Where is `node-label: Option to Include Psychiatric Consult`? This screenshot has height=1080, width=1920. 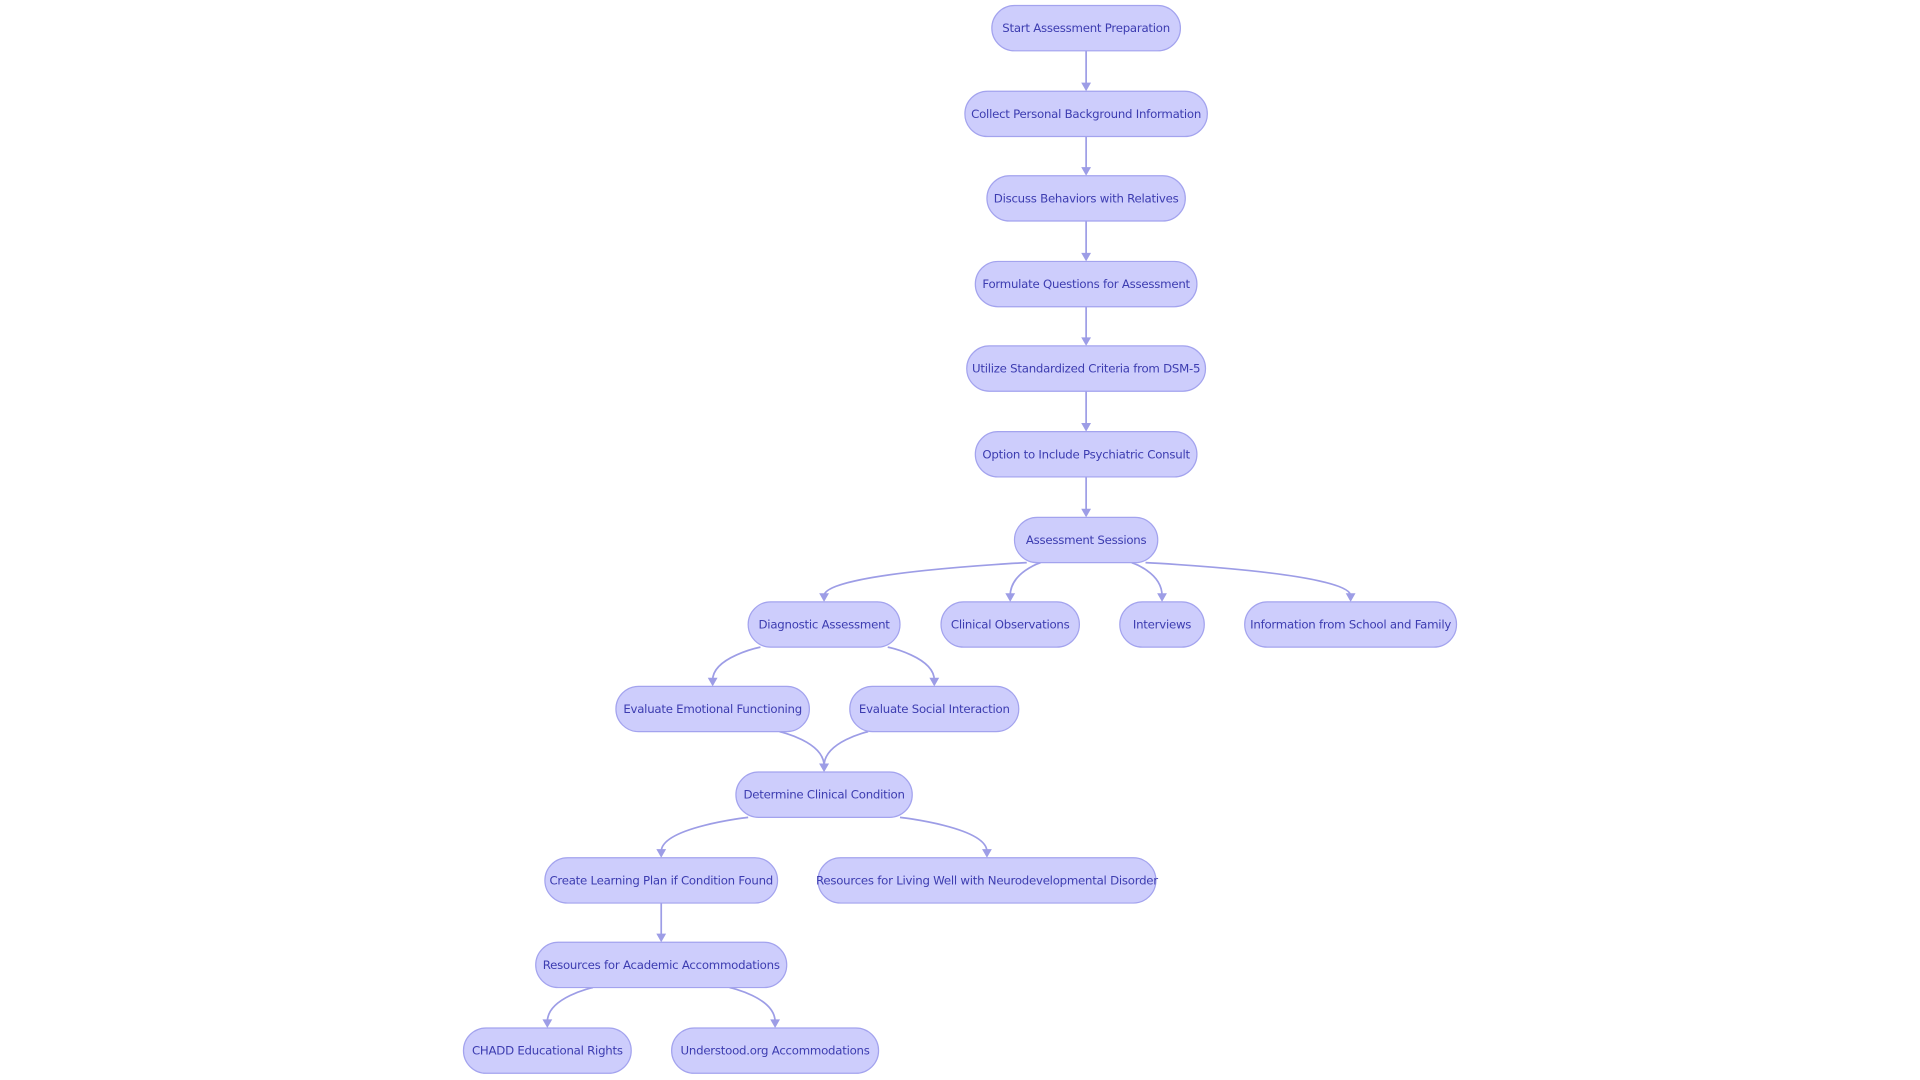
node-label: Option to Include Psychiatric Consult is located at coordinates (1086, 454).